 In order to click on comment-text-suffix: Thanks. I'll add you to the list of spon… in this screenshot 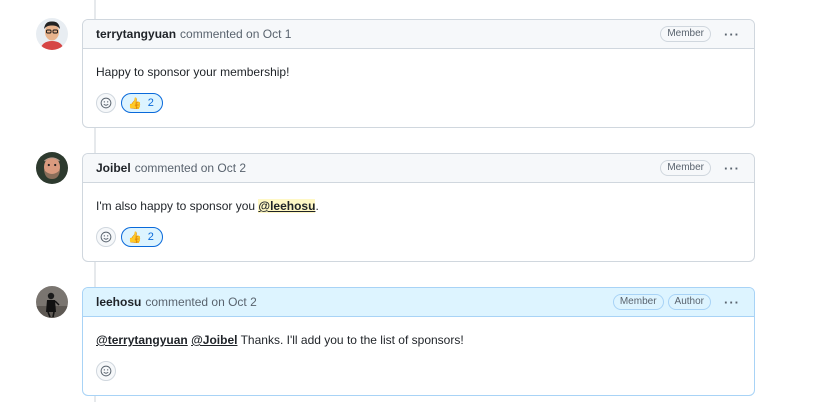, I will do `click(352, 340)`.